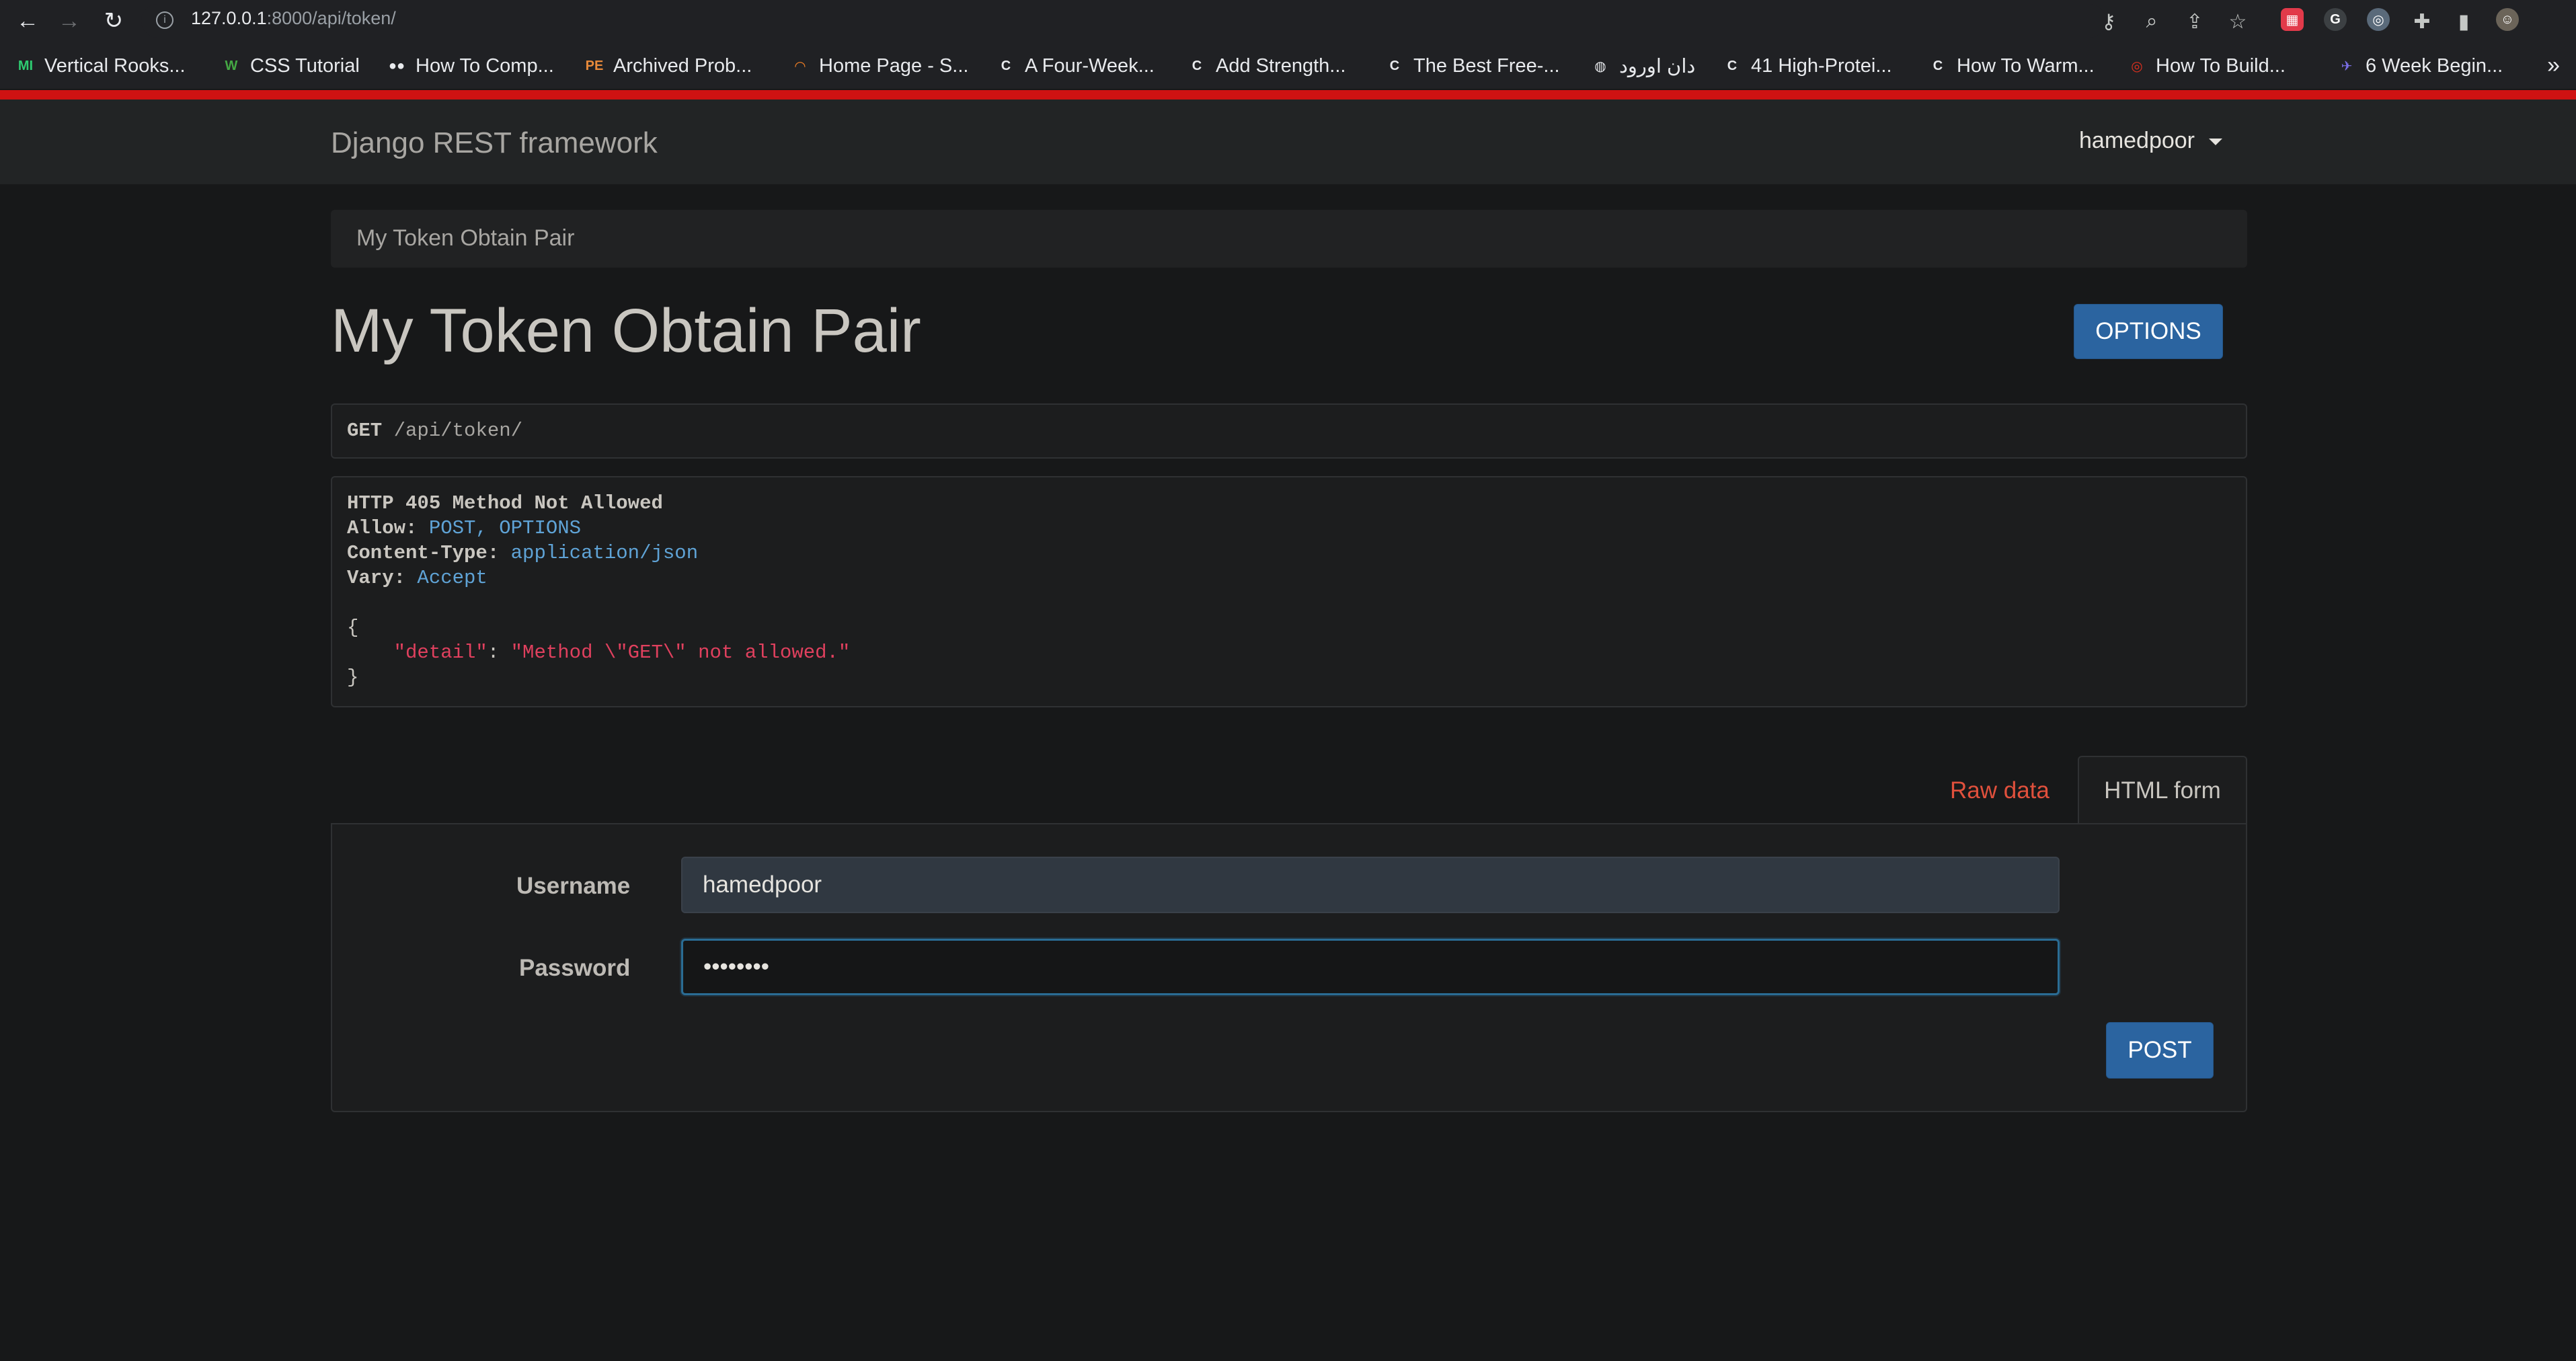 This screenshot has height=1361, width=2576. Describe the element at coordinates (2553, 65) in the screenshot. I see `bookmarks-overflow-icon: »` at that location.